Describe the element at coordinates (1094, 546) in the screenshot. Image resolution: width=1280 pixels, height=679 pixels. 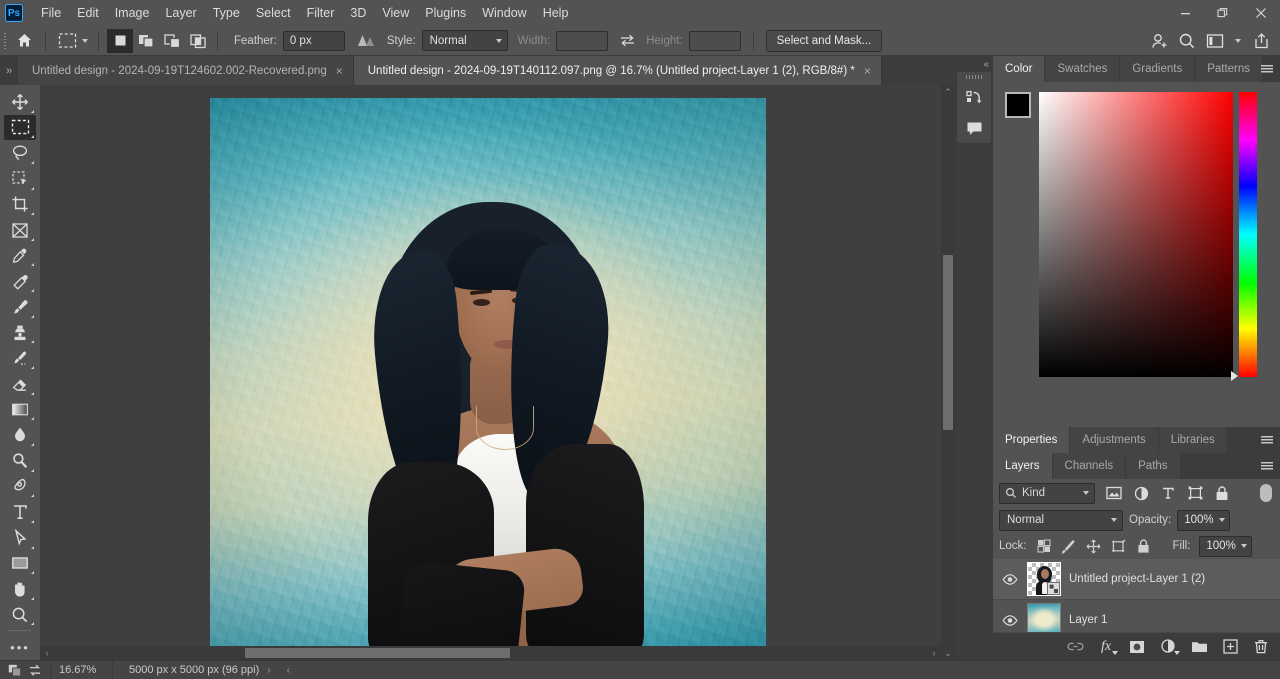
I see `lock-position-icon` at that location.